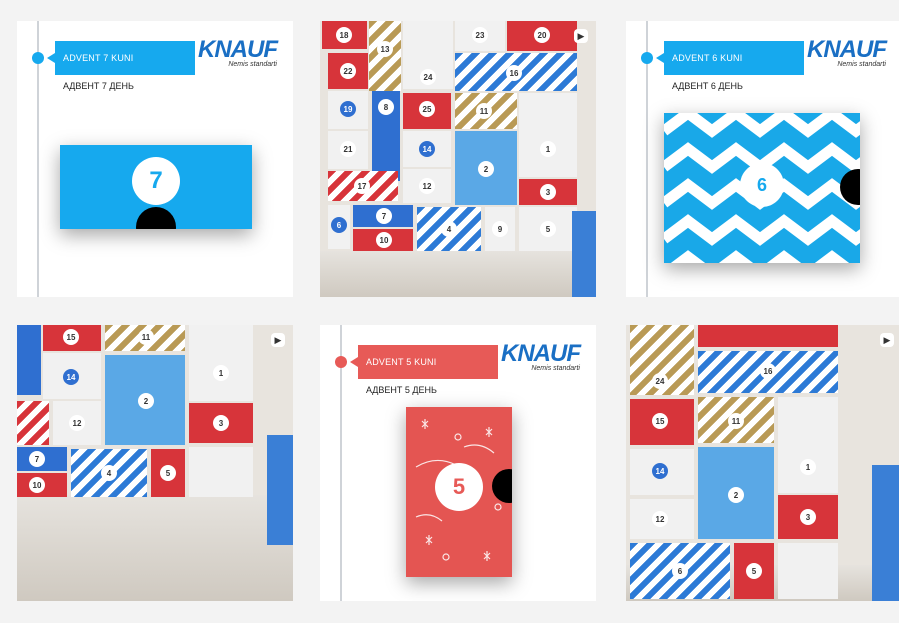 This screenshot has height=623, width=899. Describe the element at coordinates (762, 463) in the screenshot. I see `post-photo-calendar-right: 24 16 15 11 1 14 2 12 3 6 5 ▶` at that location.